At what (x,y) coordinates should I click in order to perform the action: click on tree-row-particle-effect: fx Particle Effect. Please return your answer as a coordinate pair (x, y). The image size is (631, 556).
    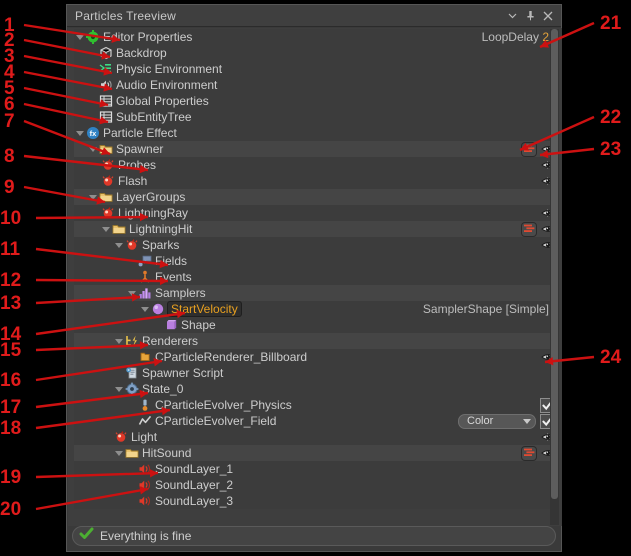
    Looking at the image, I should click on (314, 133).